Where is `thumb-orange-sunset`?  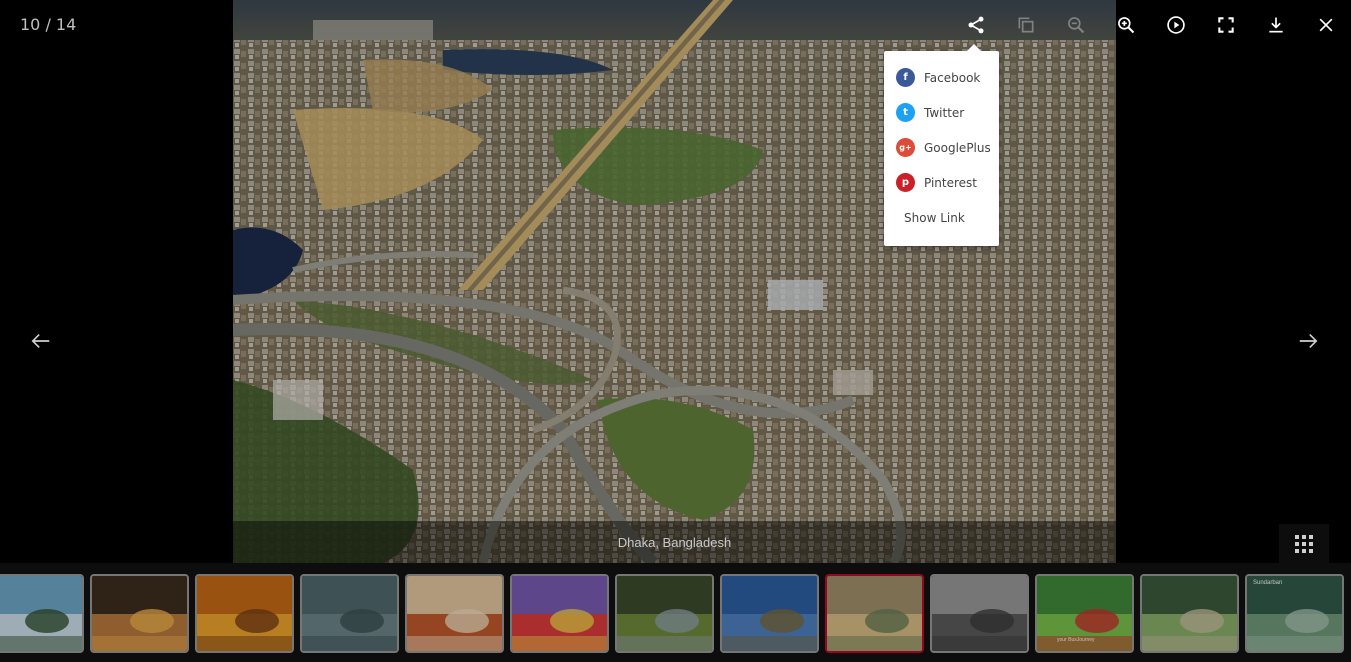 thumb-orange-sunset is located at coordinates (244, 613).